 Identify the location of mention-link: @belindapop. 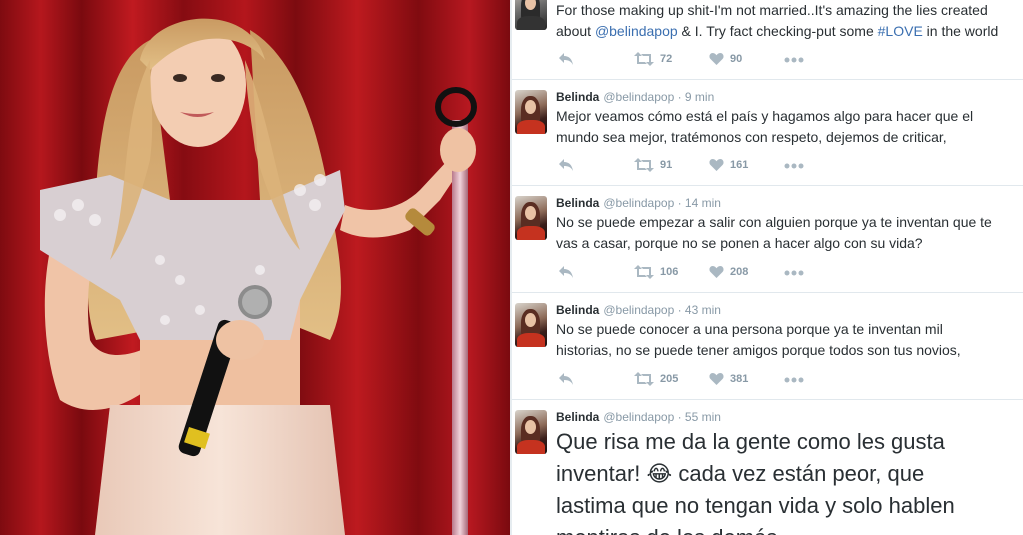
(636, 31).